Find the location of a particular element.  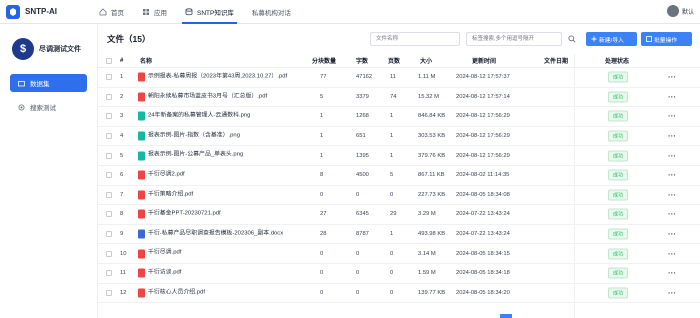

kb-logo-icon: $ is located at coordinates (23, 49).